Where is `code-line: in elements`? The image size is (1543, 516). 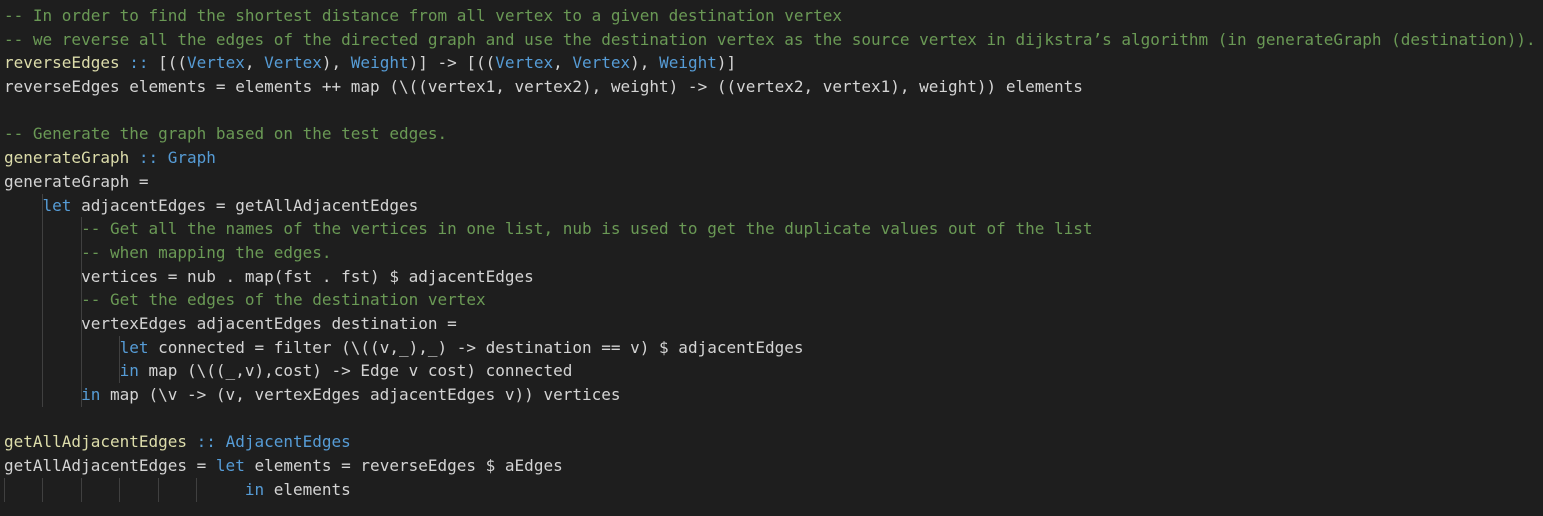
code-line: in elements is located at coordinates (771, 490).